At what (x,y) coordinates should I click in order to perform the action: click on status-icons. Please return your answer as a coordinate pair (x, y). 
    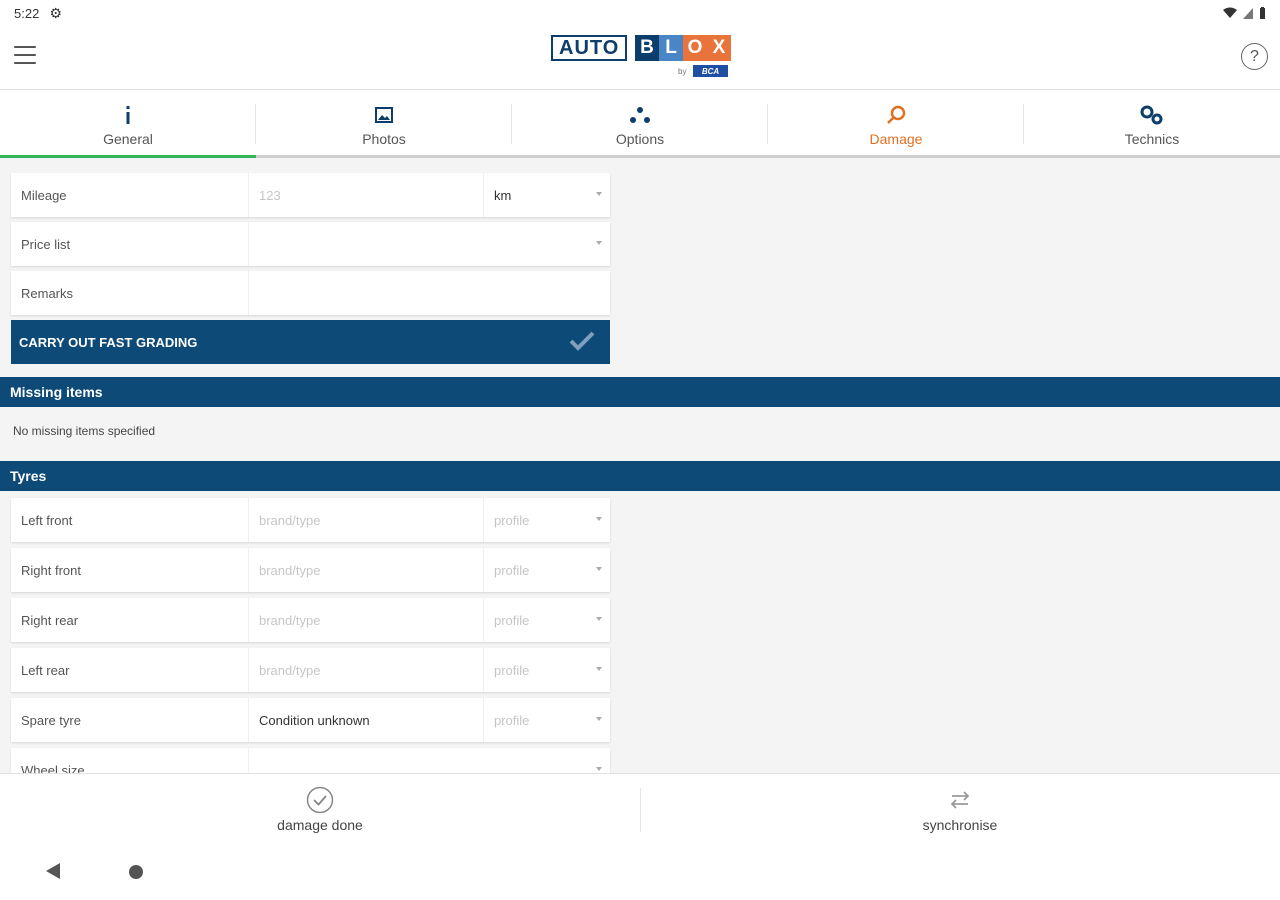
    Looking at the image, I should click on (1244, 13).